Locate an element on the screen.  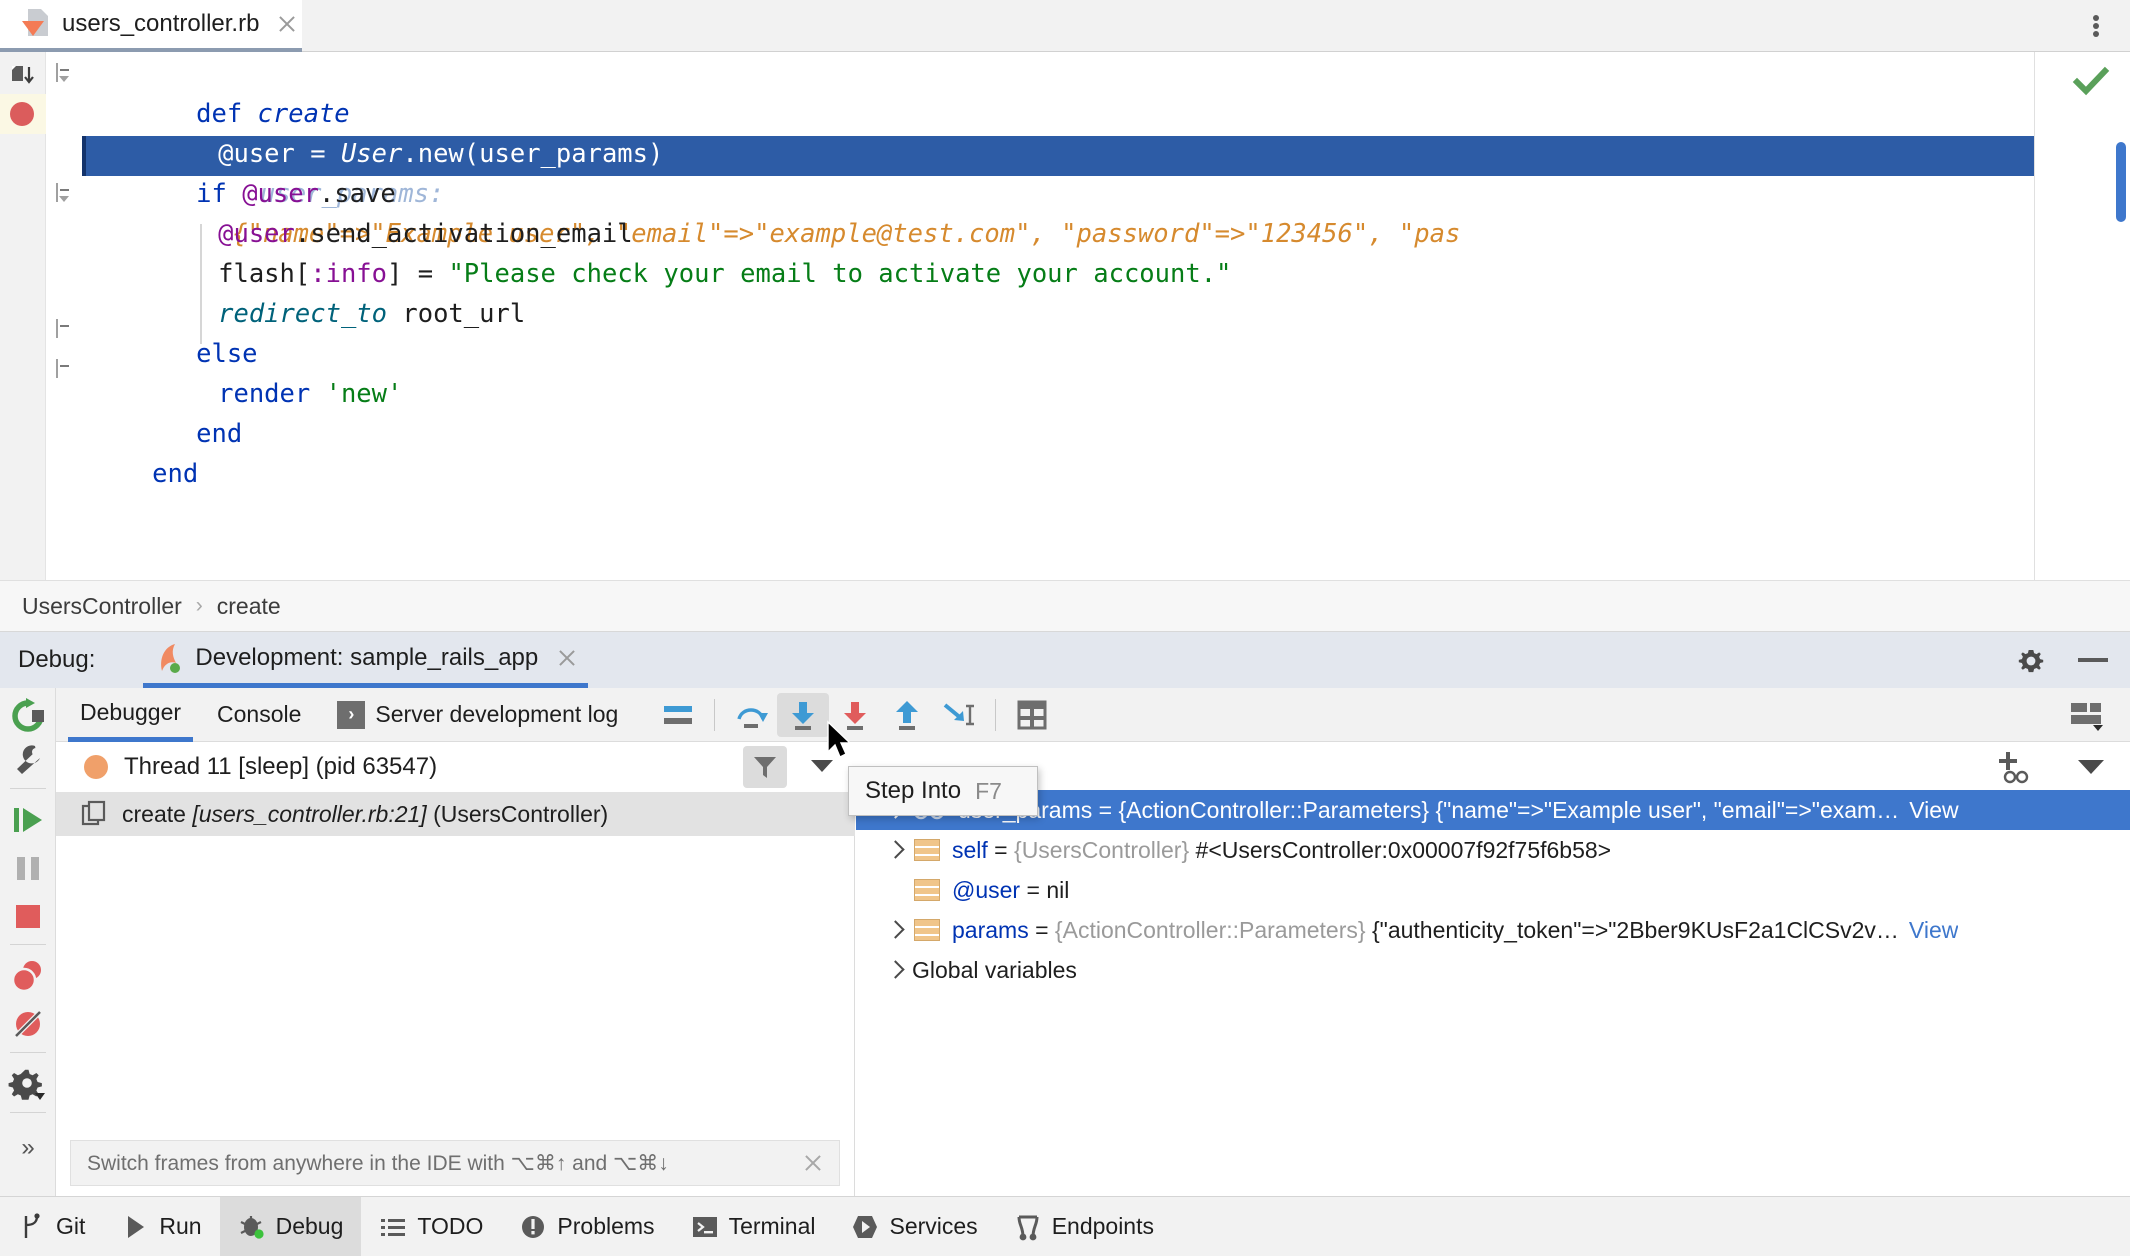
expand-icon: » is located at coordinates (28, 1148).